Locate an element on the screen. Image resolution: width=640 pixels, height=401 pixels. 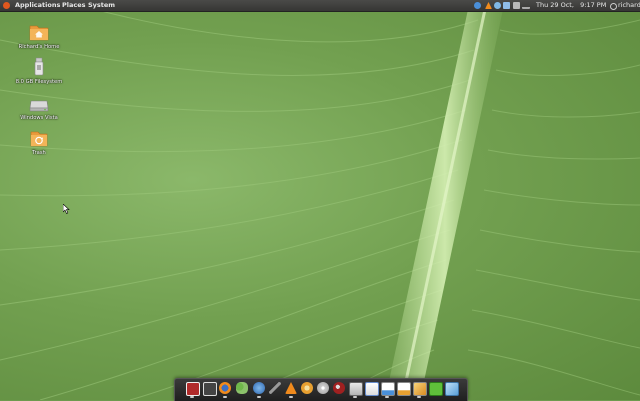
vlc-tray-icon is located at coordinates (488, 5).